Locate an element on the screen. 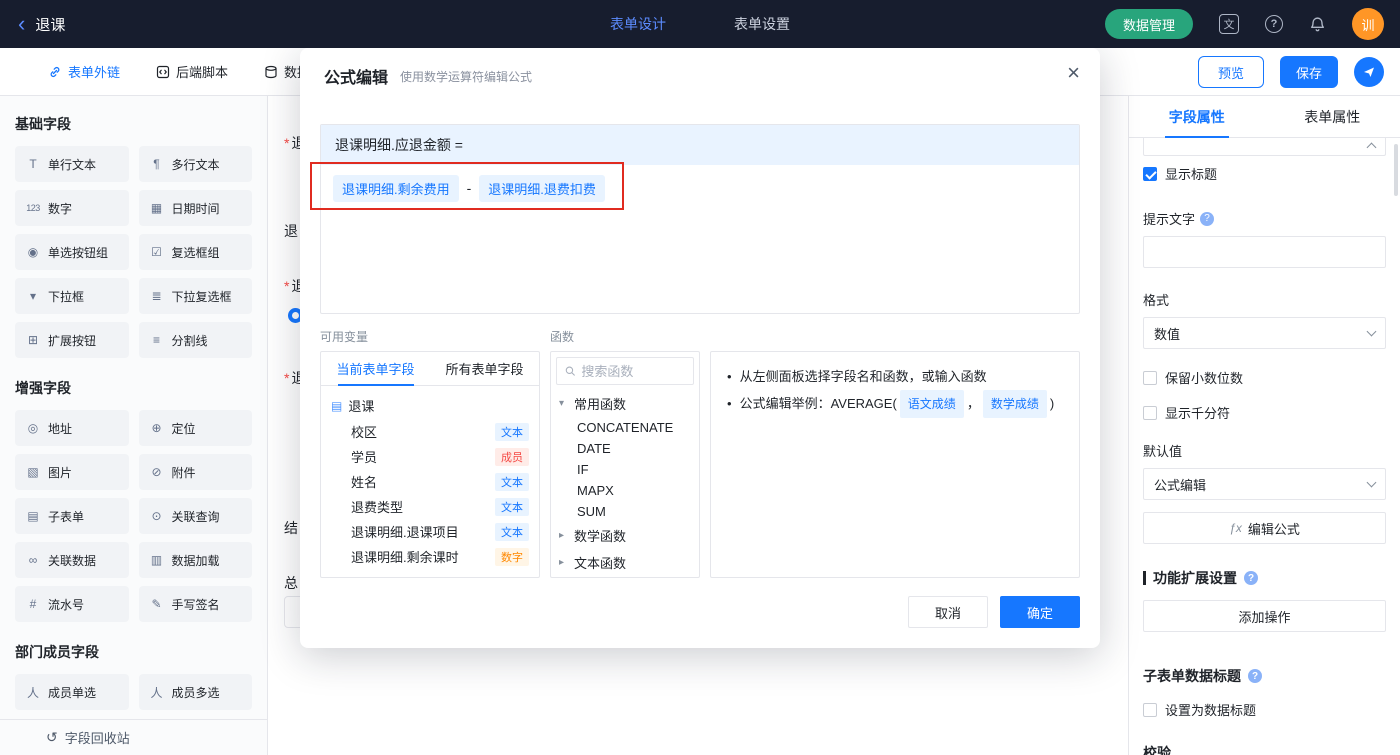  show-title-checkbox is located at coordinates (1150, 173).